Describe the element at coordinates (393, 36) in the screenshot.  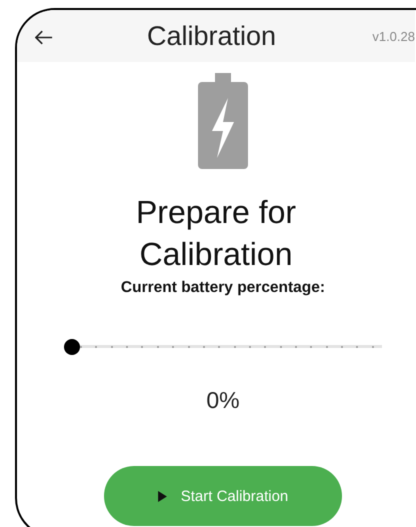
I see `version-label: v1.0.28` at that location.